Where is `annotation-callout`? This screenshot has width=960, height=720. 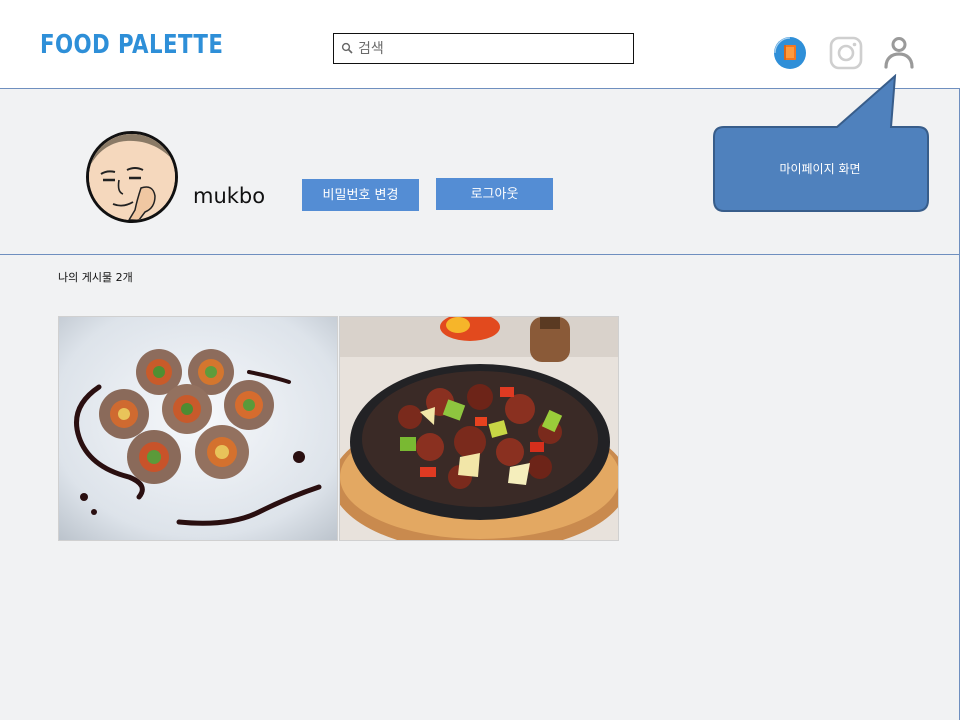
annotation-callout is located at coordinates (821, 143).